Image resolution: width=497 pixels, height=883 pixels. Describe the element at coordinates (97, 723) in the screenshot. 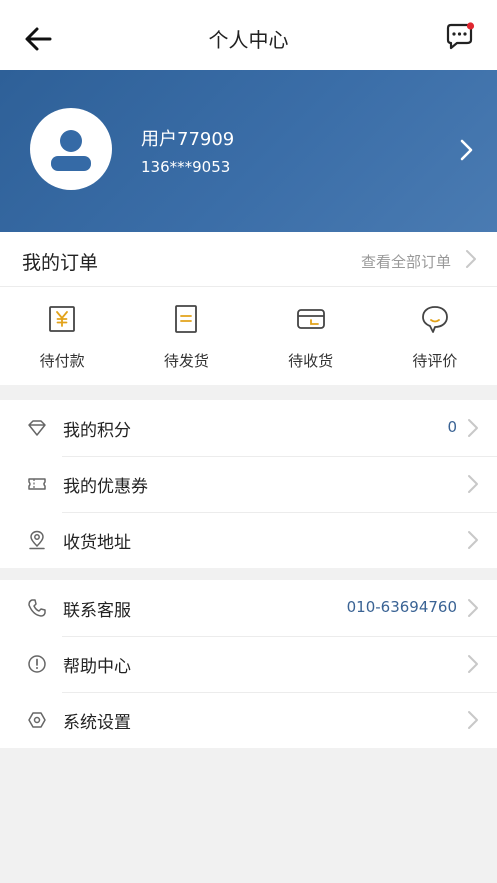

I see `menu-label: 系统设置` at that location.